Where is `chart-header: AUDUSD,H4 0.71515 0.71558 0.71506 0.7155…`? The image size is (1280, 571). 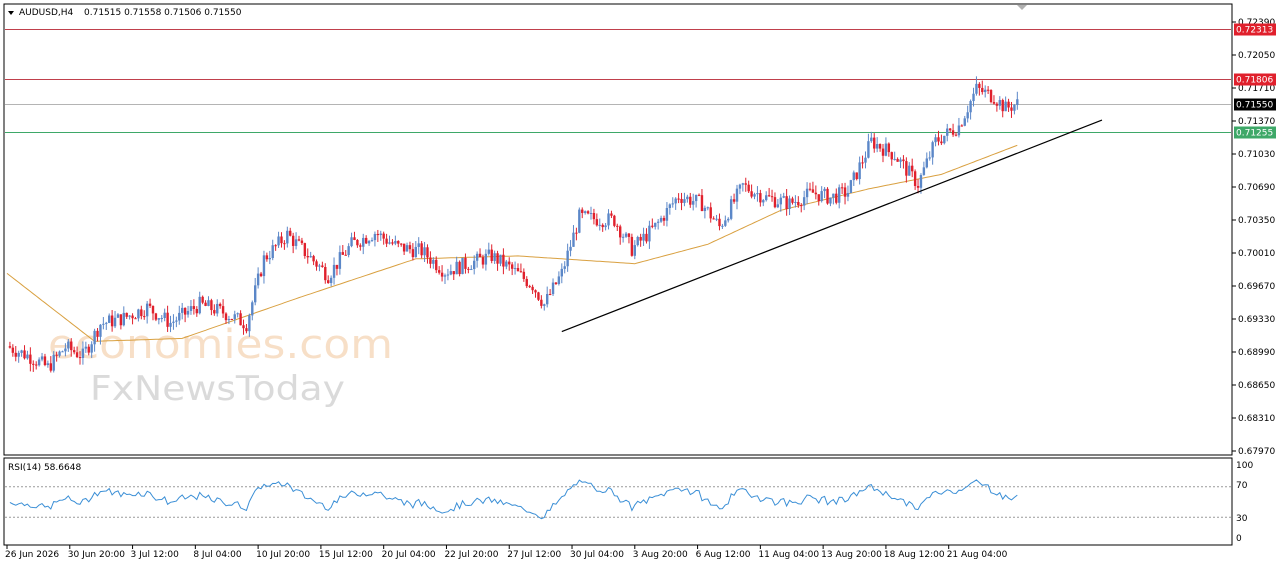 chart-header: AUDUSD,H4 0.71515 0.71558 0.71506 0.7155… is located at coordinates (125, 13).